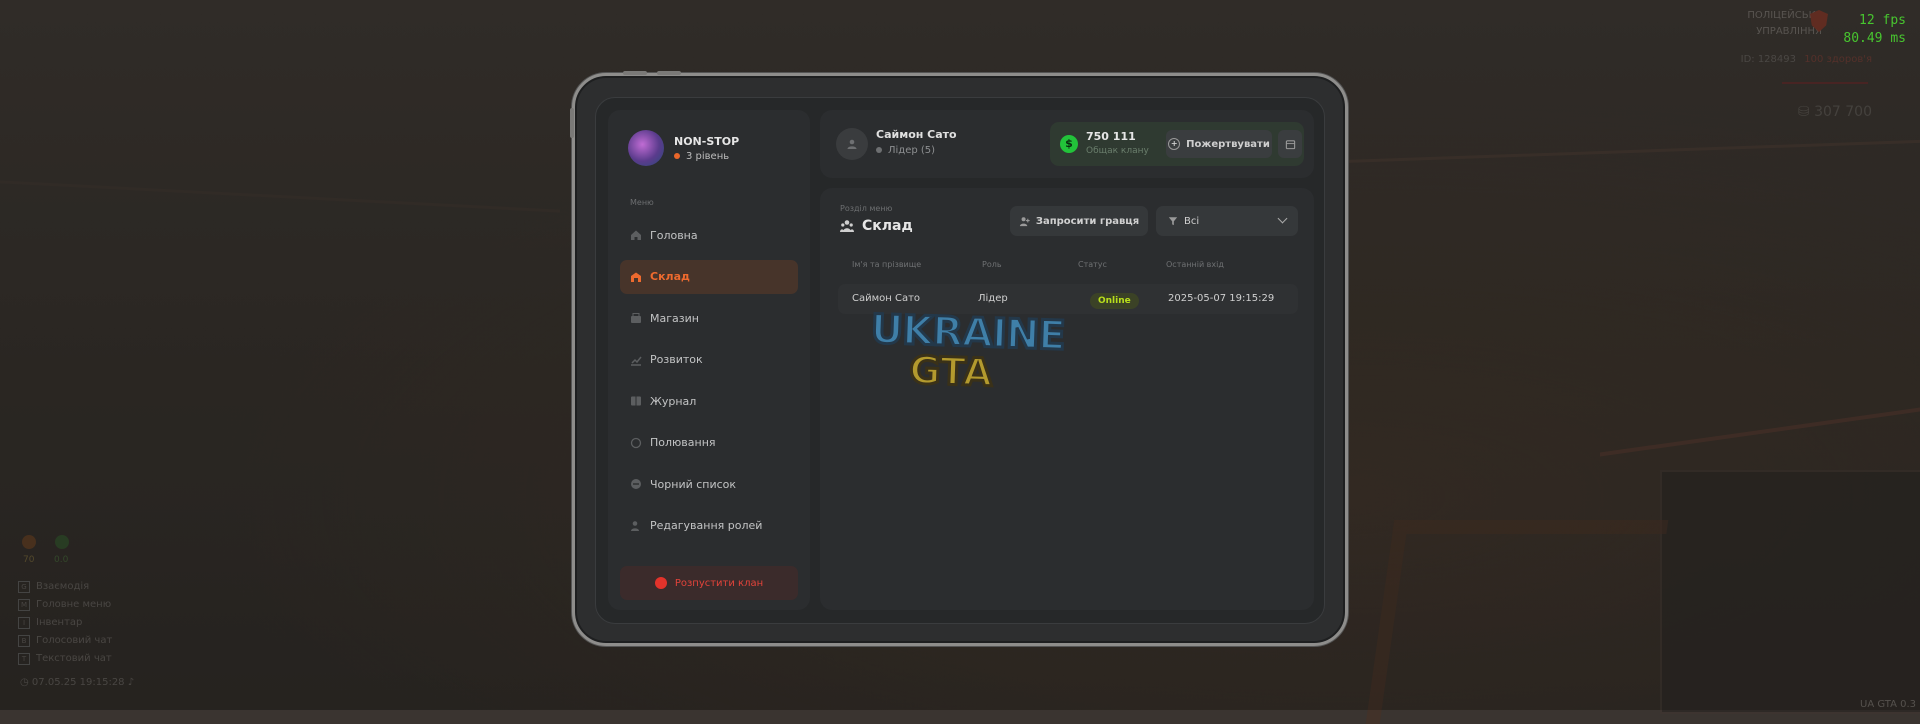 The height and width of the screenshot is (724, 1920). Describe the element at coordinates (65, 605) in the screenshot. I see `control-hint: M Головне меню` at that location.